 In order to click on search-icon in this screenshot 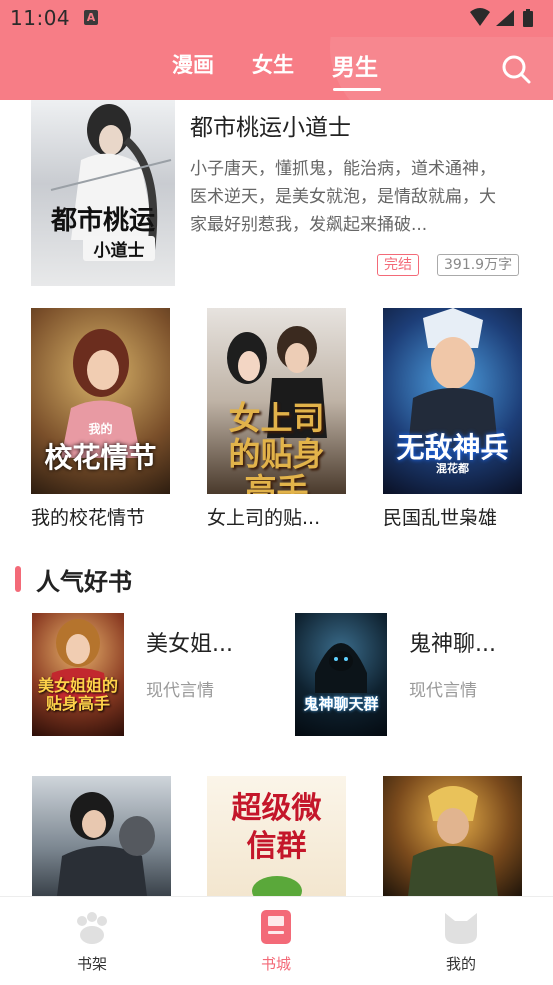, I will do `click(516, 69)`.